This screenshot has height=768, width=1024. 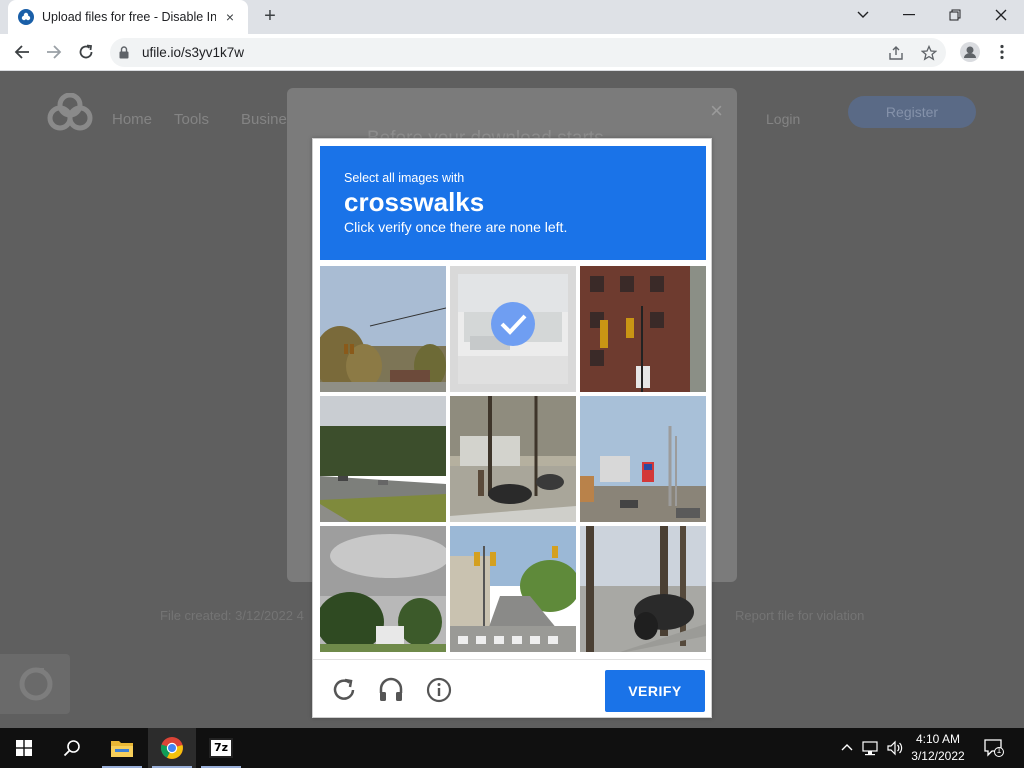 I want to click on tab-title: Upload files for free - Disable Int, so click(x=129, y=17).